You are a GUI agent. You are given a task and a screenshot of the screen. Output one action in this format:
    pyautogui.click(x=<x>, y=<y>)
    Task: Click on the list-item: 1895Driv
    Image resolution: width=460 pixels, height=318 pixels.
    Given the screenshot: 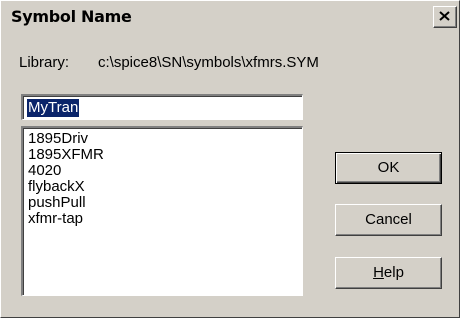 What is the action you would take?
    pyautogui.click(x=58, y=139)
    